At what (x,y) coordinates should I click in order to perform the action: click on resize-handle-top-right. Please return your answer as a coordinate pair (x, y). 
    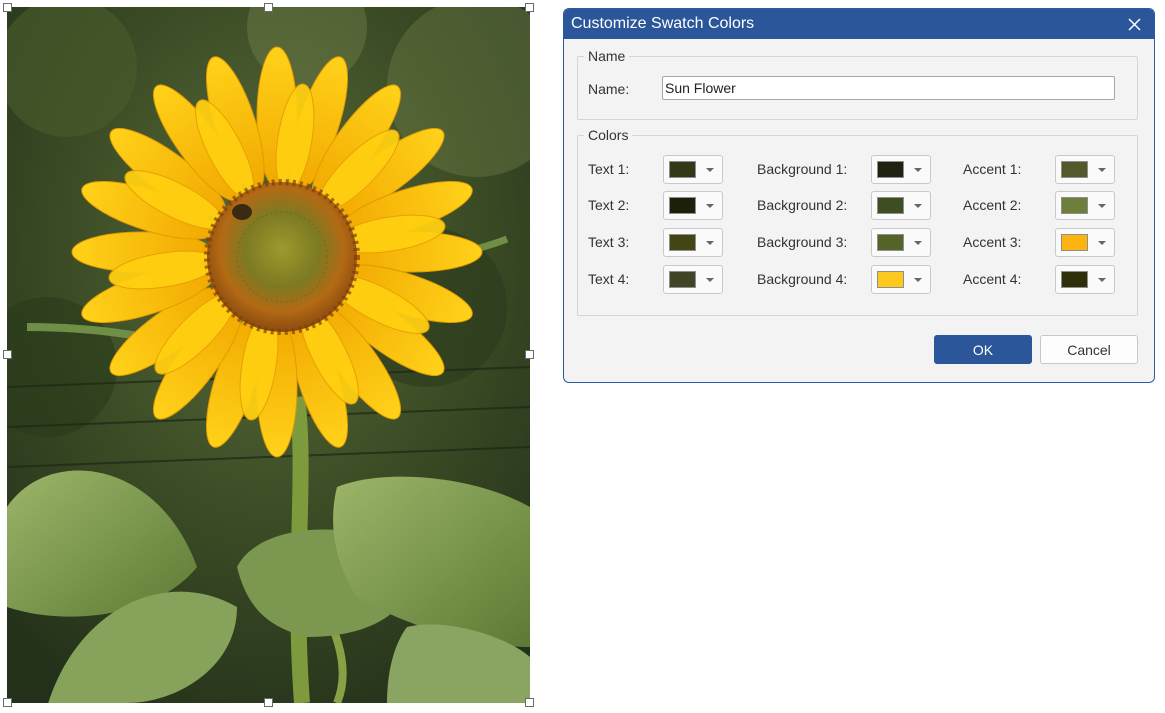
    Looking at the image, I should click on (529, 7).